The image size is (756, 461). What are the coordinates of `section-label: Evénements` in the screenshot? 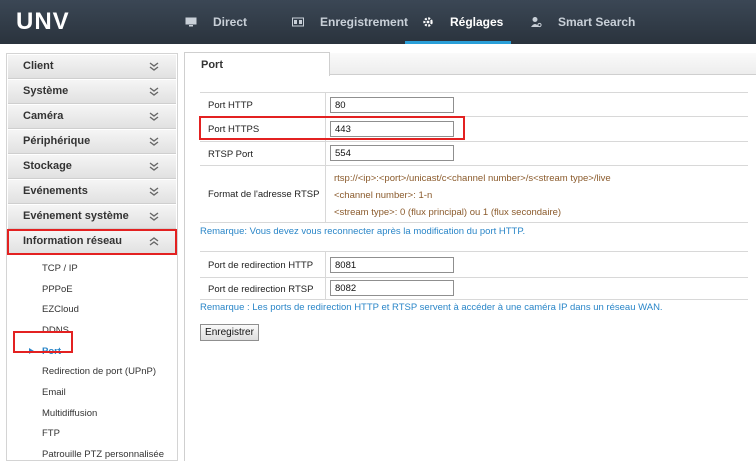 It's located at (55, 191).